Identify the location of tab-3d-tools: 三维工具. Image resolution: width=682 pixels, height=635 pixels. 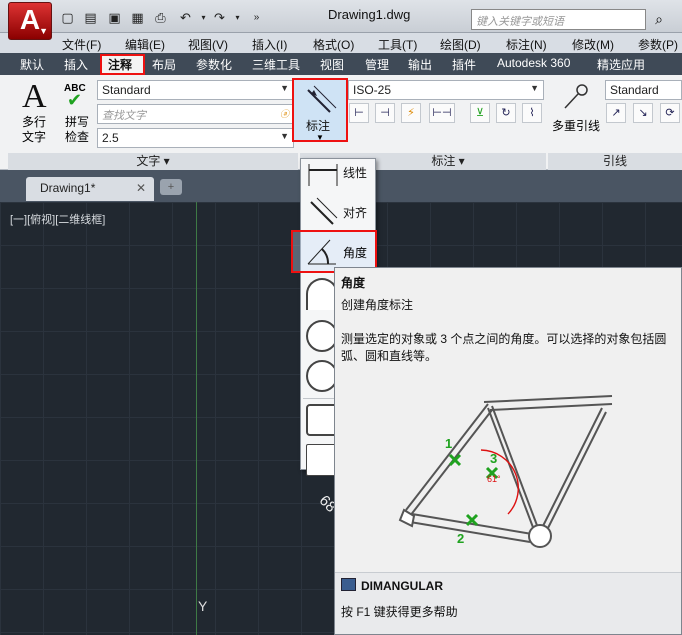
(276, 64).